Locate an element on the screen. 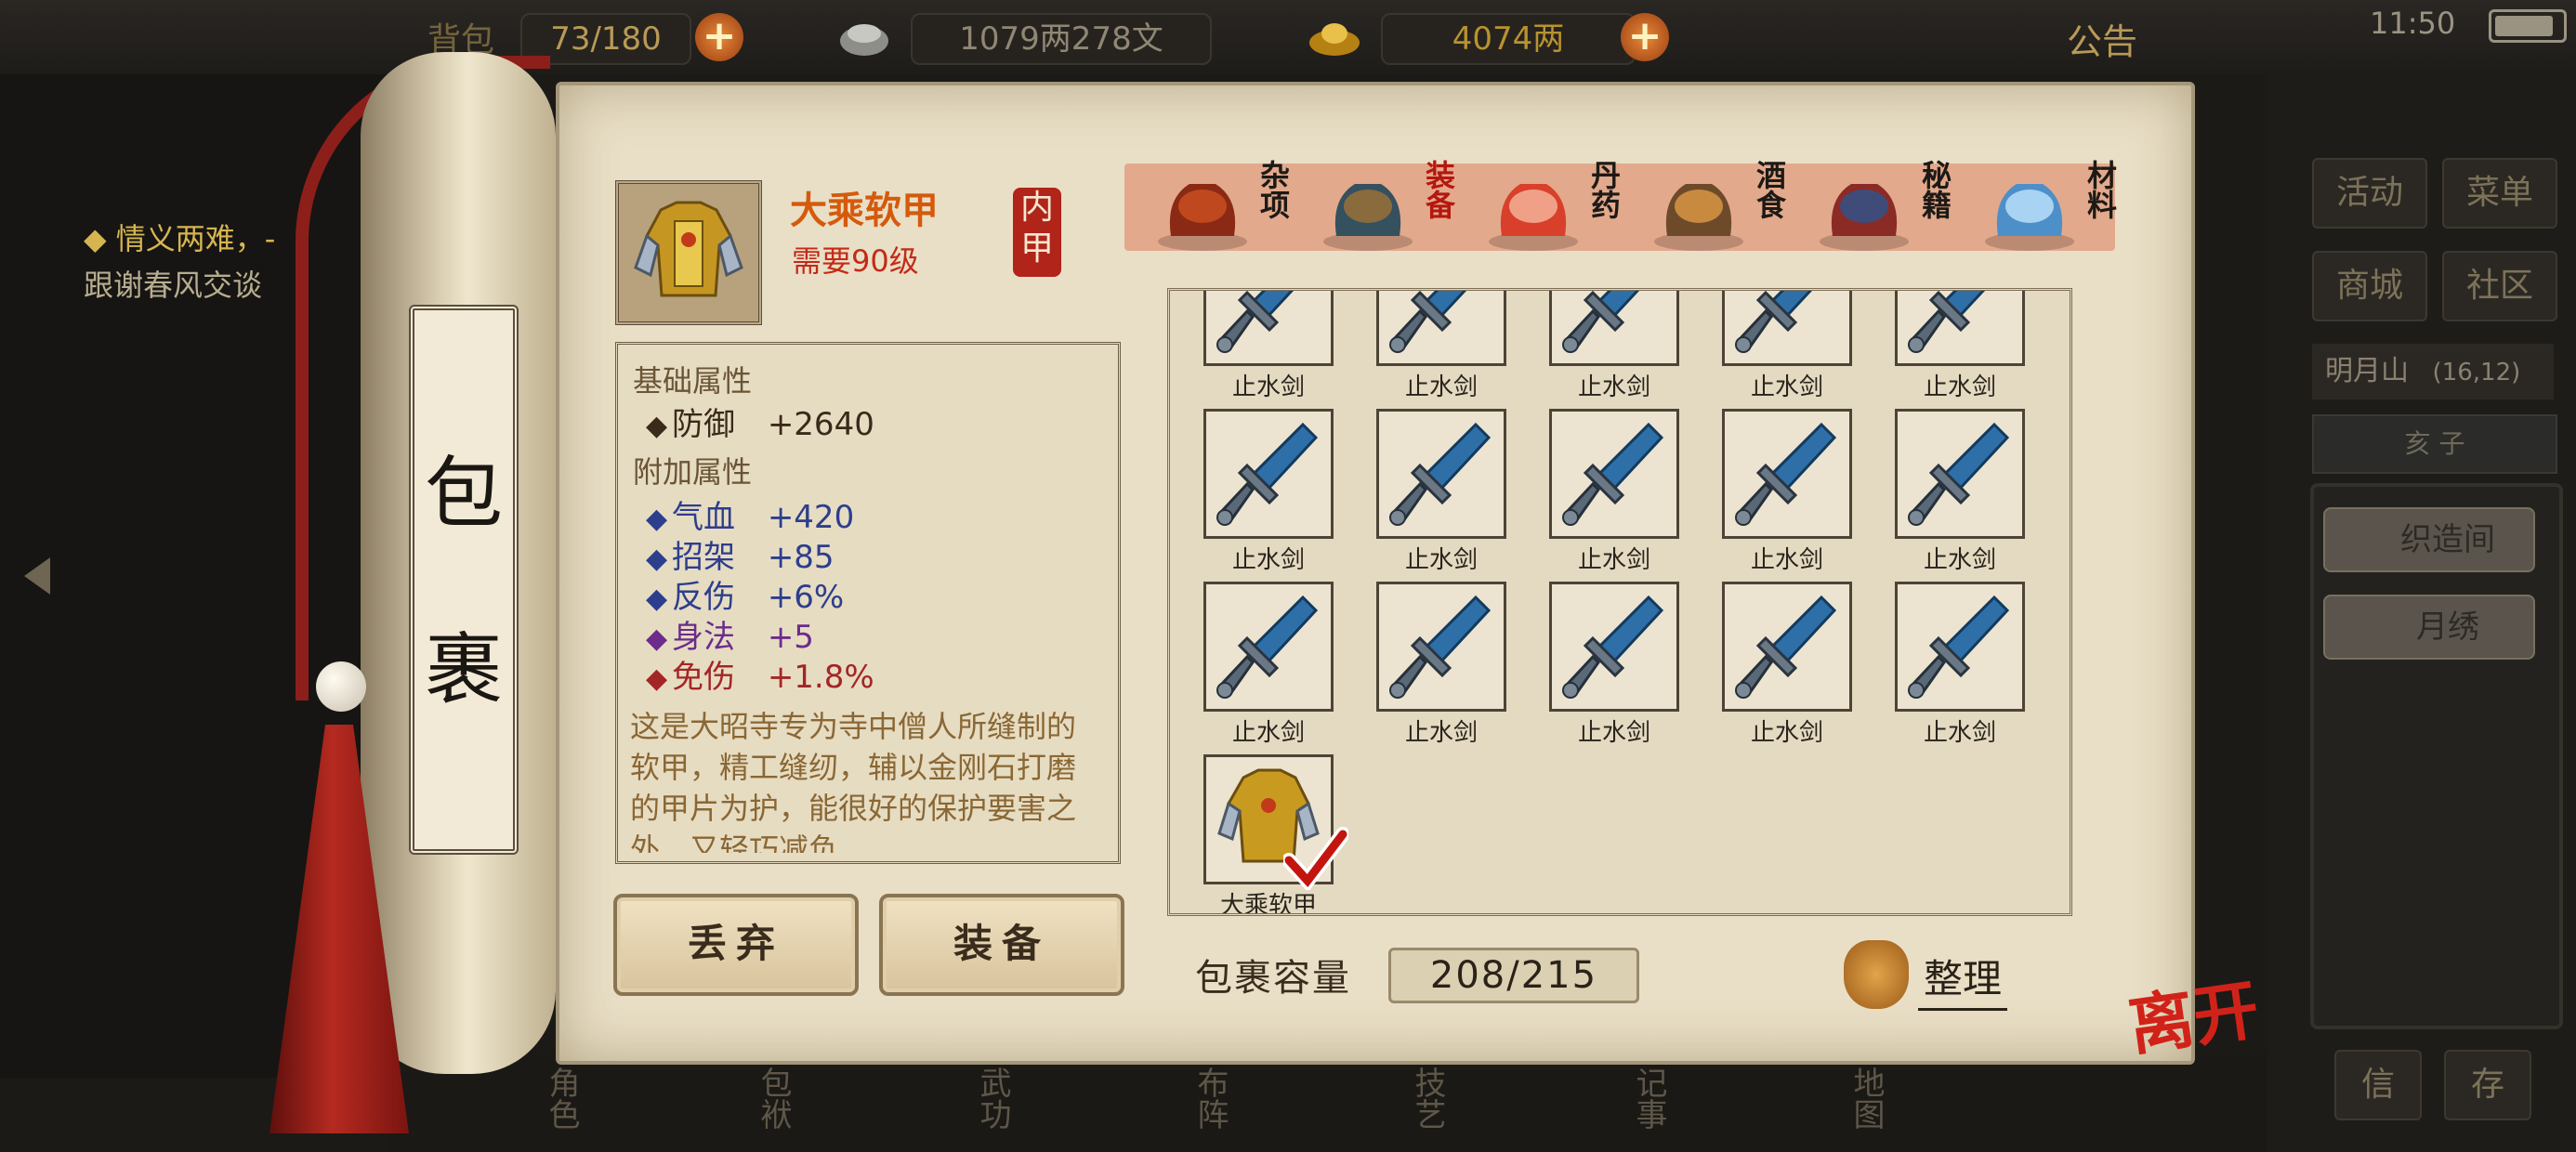 This screenshot has height=1152, width=2576. nav-bag: 包袱 is located at coordinates (773, 1098).